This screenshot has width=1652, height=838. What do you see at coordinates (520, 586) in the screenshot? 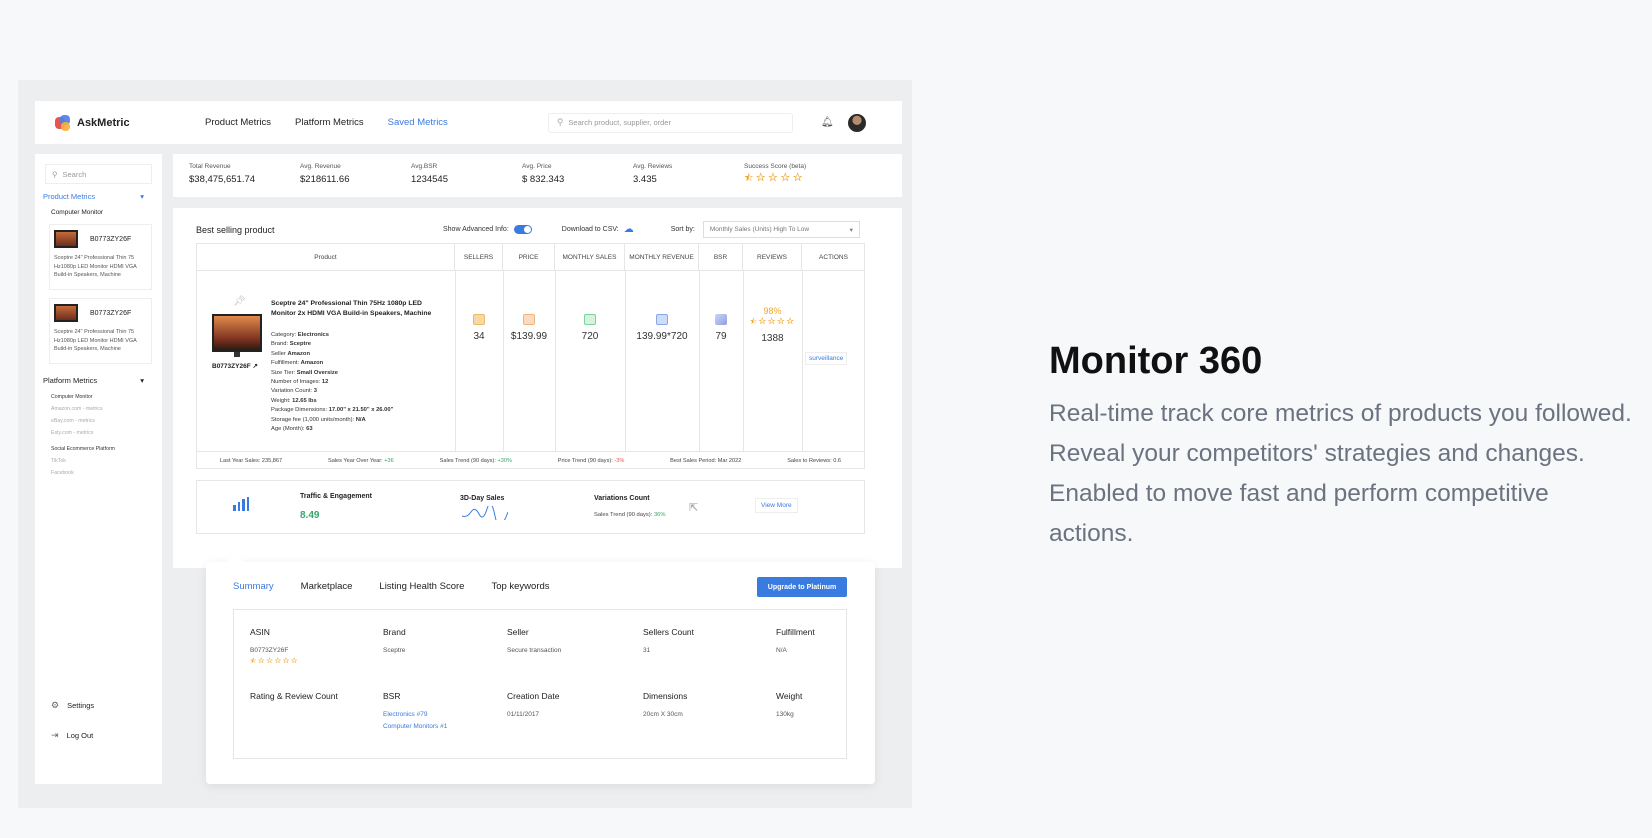
I see `tab-top-keywords: Top keywords` at bounding box center [520, 586].